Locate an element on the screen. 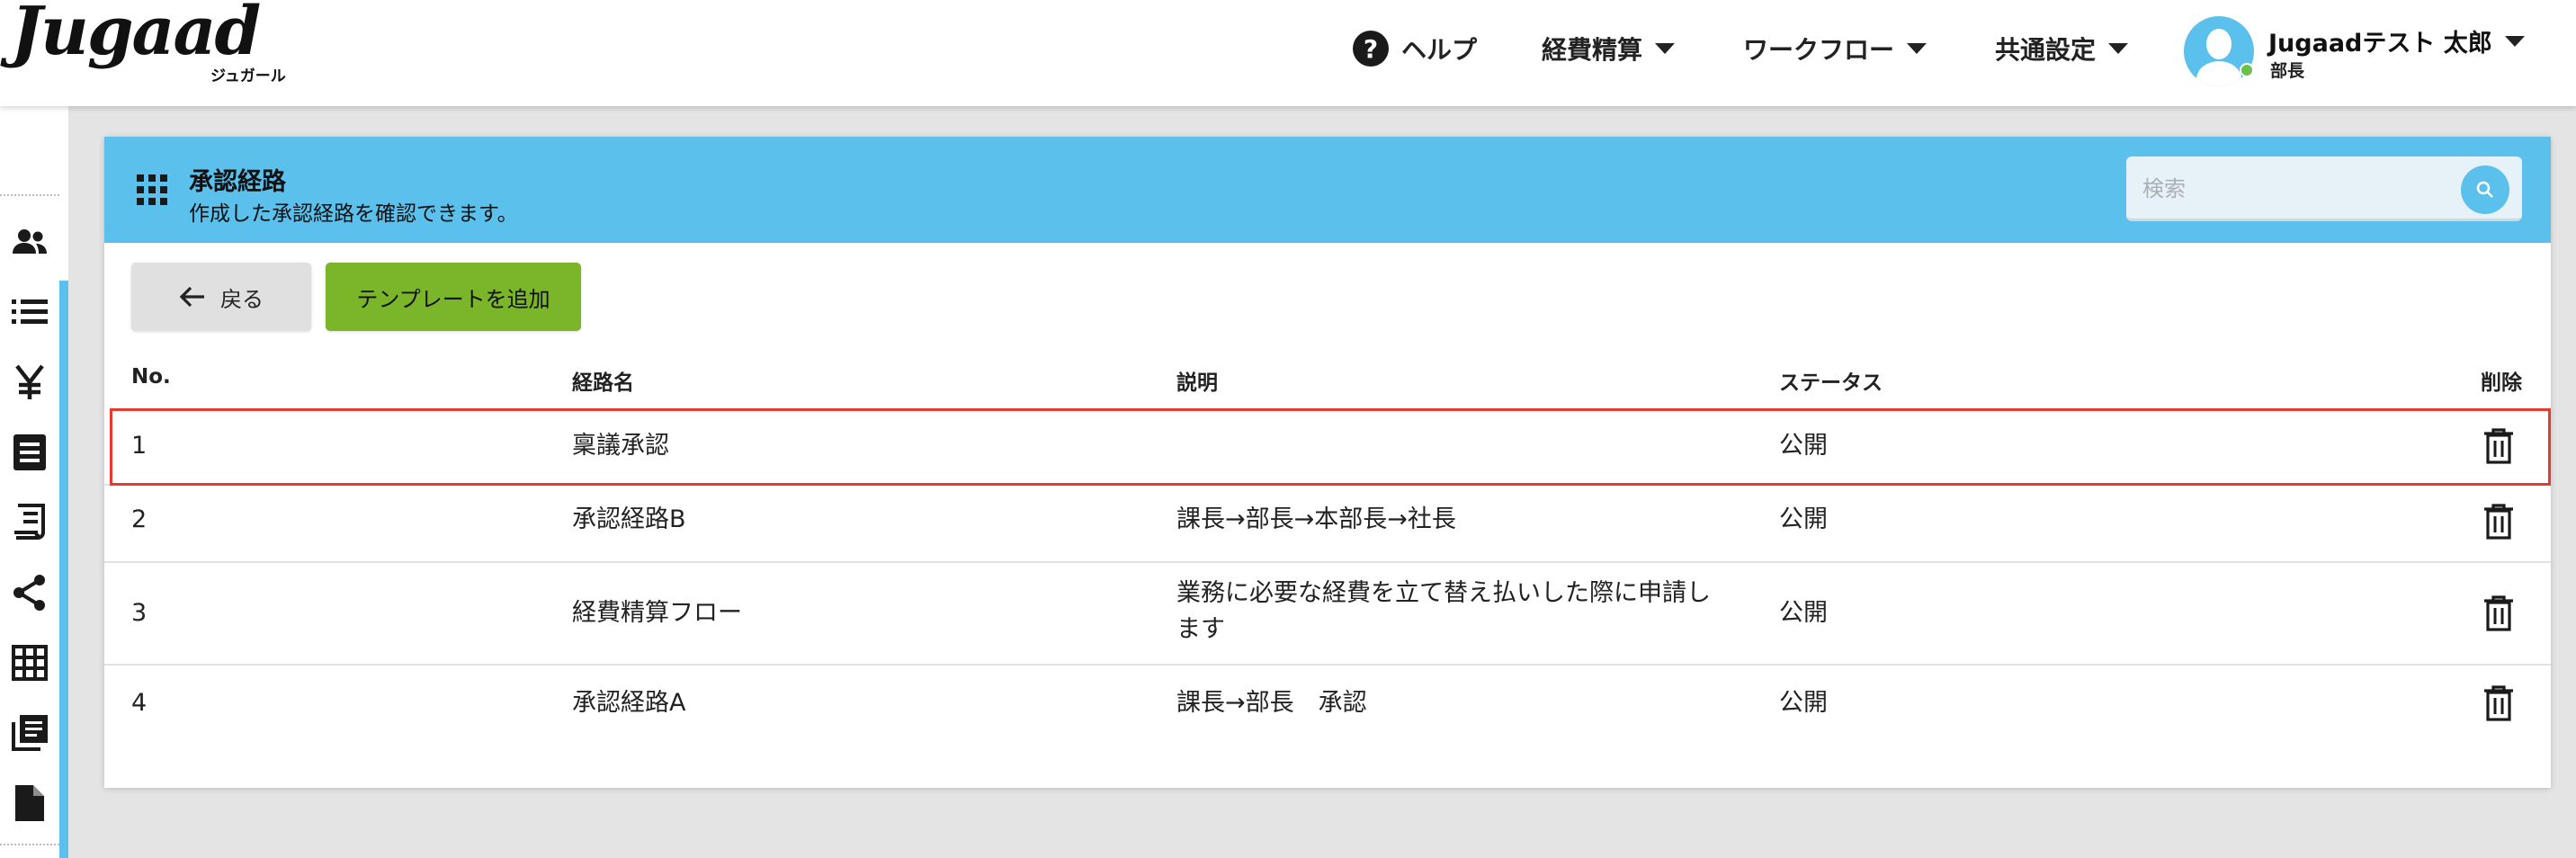 The width and height of the screenshot is (2576, 858). people-icon is located at coordinates (30, 242).